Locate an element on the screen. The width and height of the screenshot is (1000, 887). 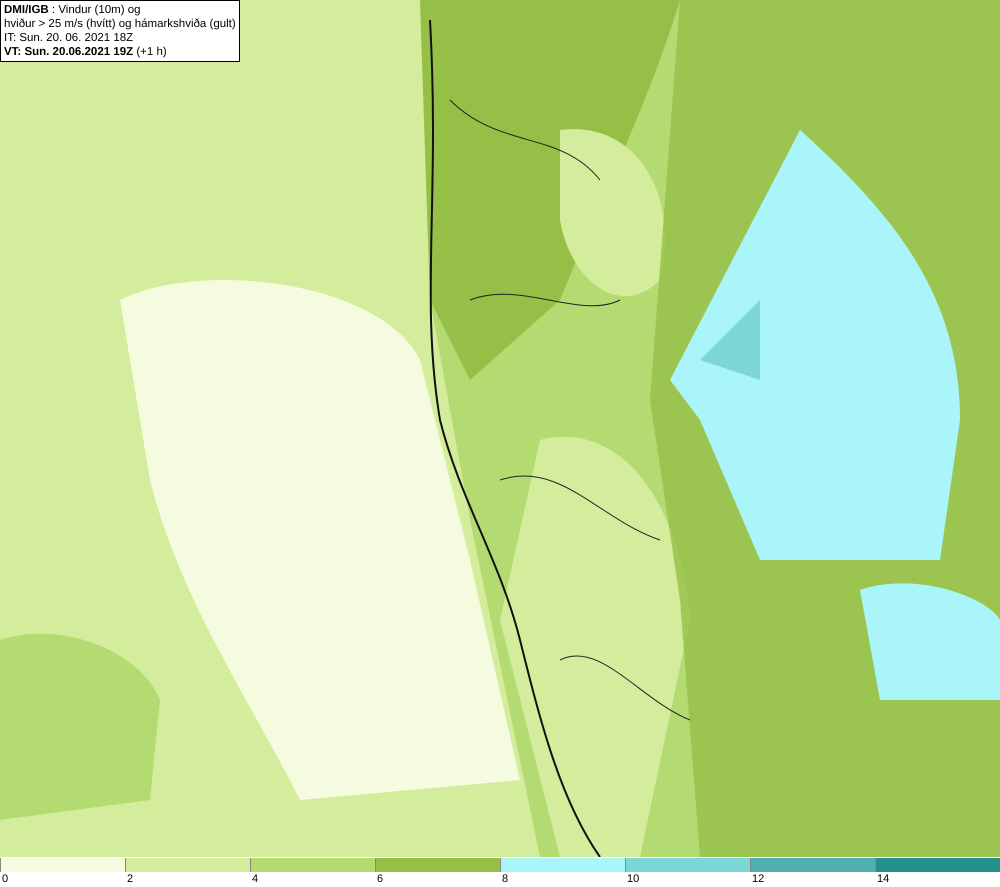
info-text: DMI/IGB : Vindur (10m) og is located at coordinates (73, 10).